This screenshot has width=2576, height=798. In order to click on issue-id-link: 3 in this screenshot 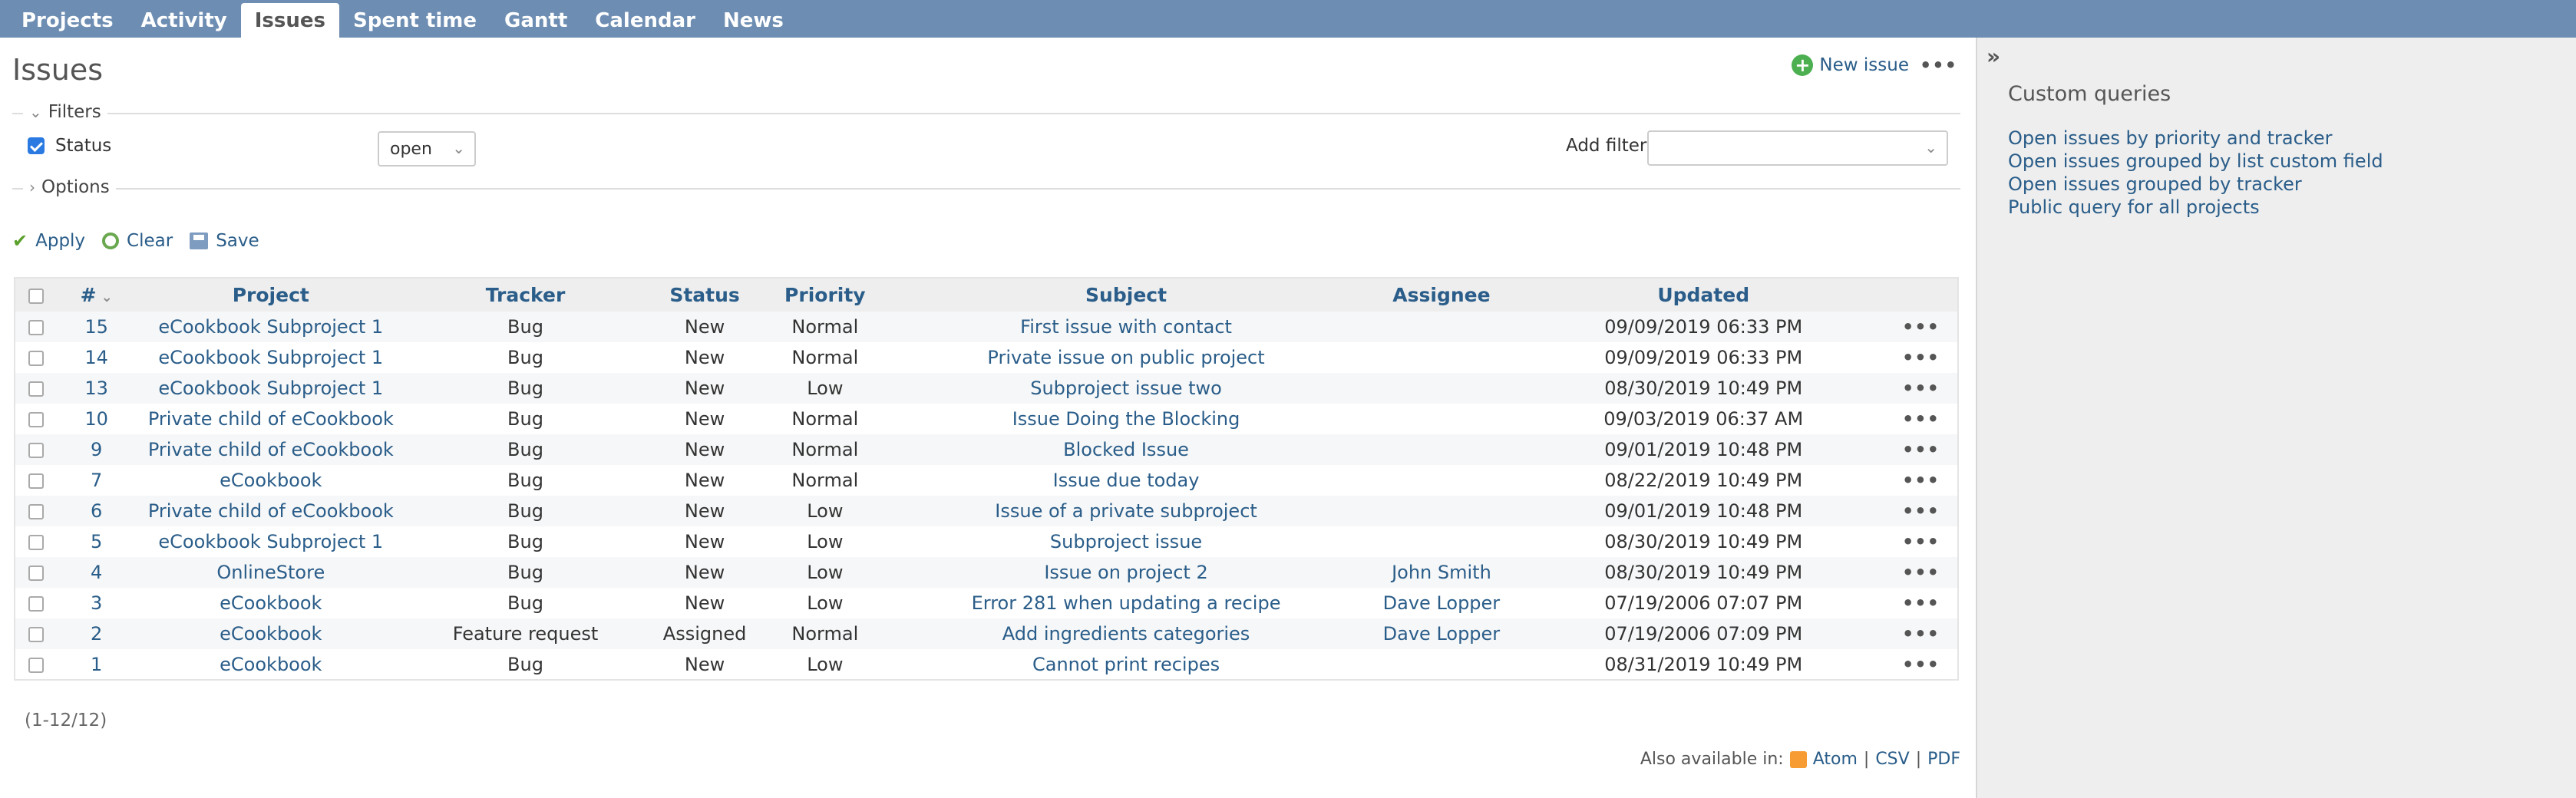, I will do `click(96, 603)`.